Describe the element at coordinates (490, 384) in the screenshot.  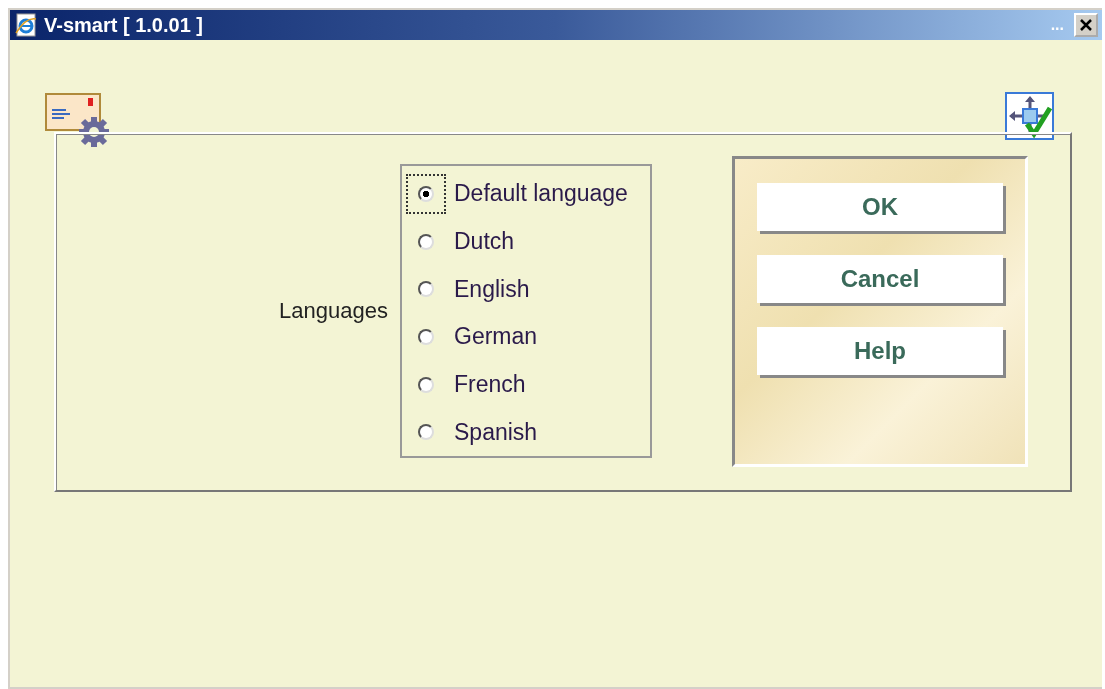
I see `option-label: French` at that location.